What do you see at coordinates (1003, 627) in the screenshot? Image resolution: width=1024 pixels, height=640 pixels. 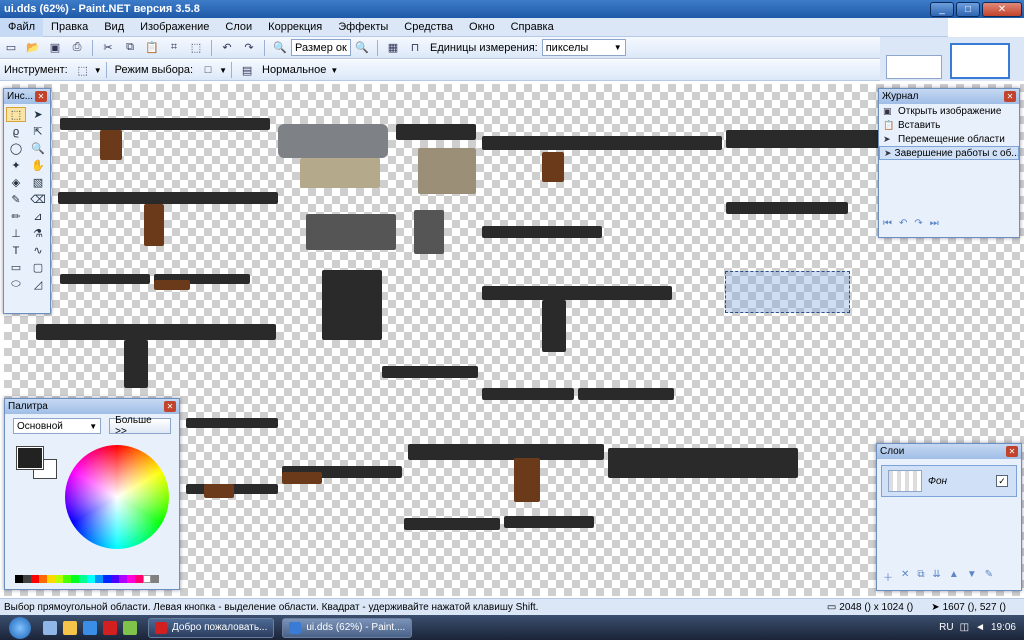 I see `clock: 19:06` at bounding box center [1003, 627].